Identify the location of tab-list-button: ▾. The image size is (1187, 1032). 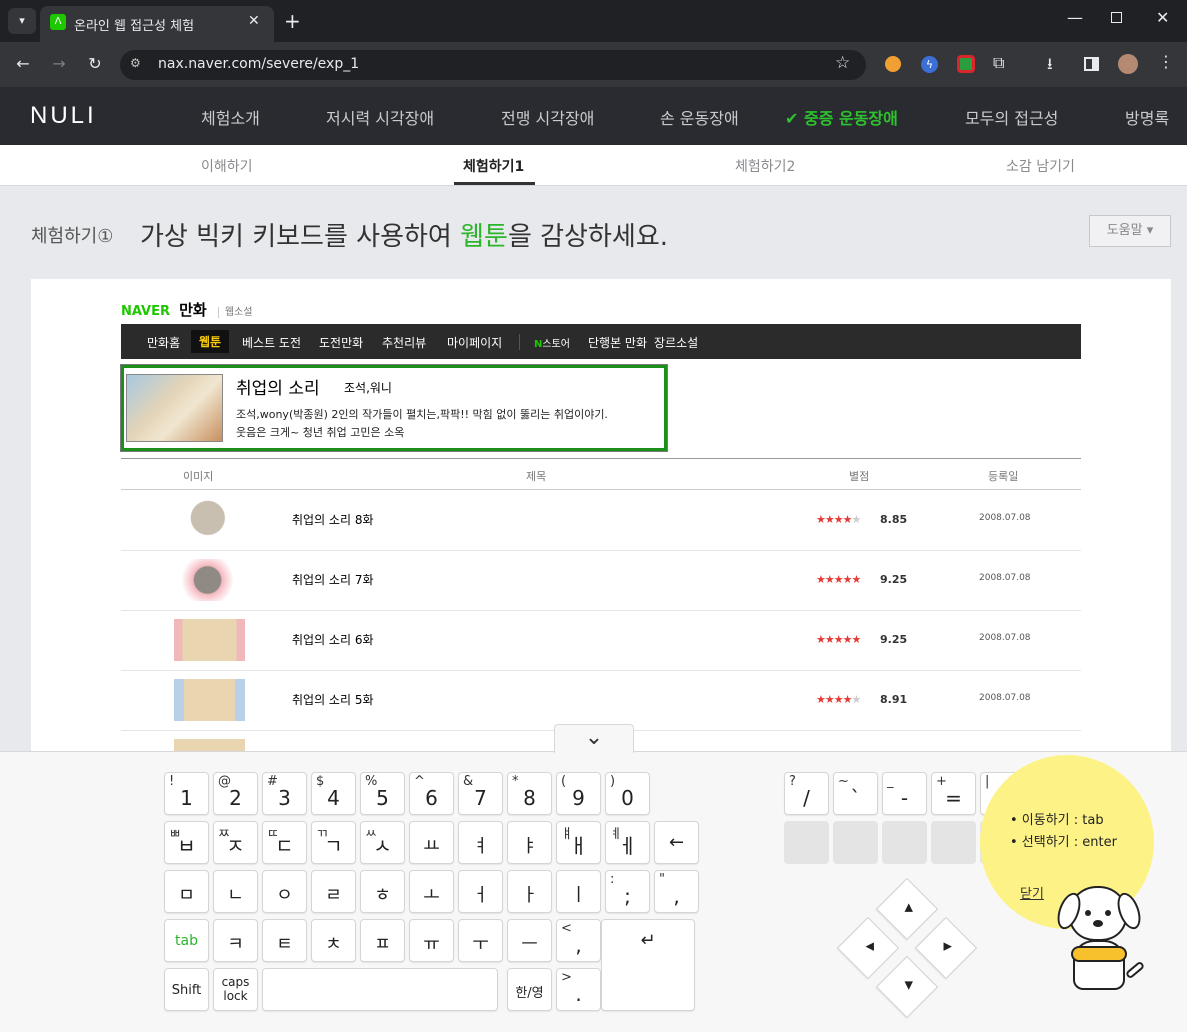
(22, 21).